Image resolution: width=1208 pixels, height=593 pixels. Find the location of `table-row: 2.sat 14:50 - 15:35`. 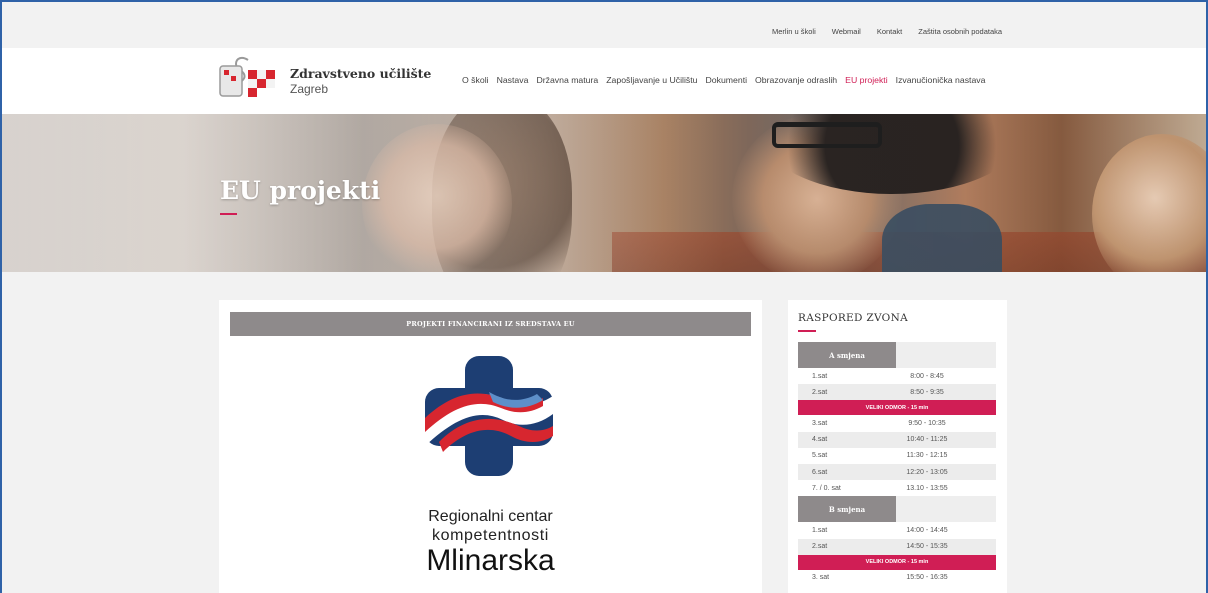

table-row: 2.sat 14:50 - 15:35 is located at coordinates (897, 546).